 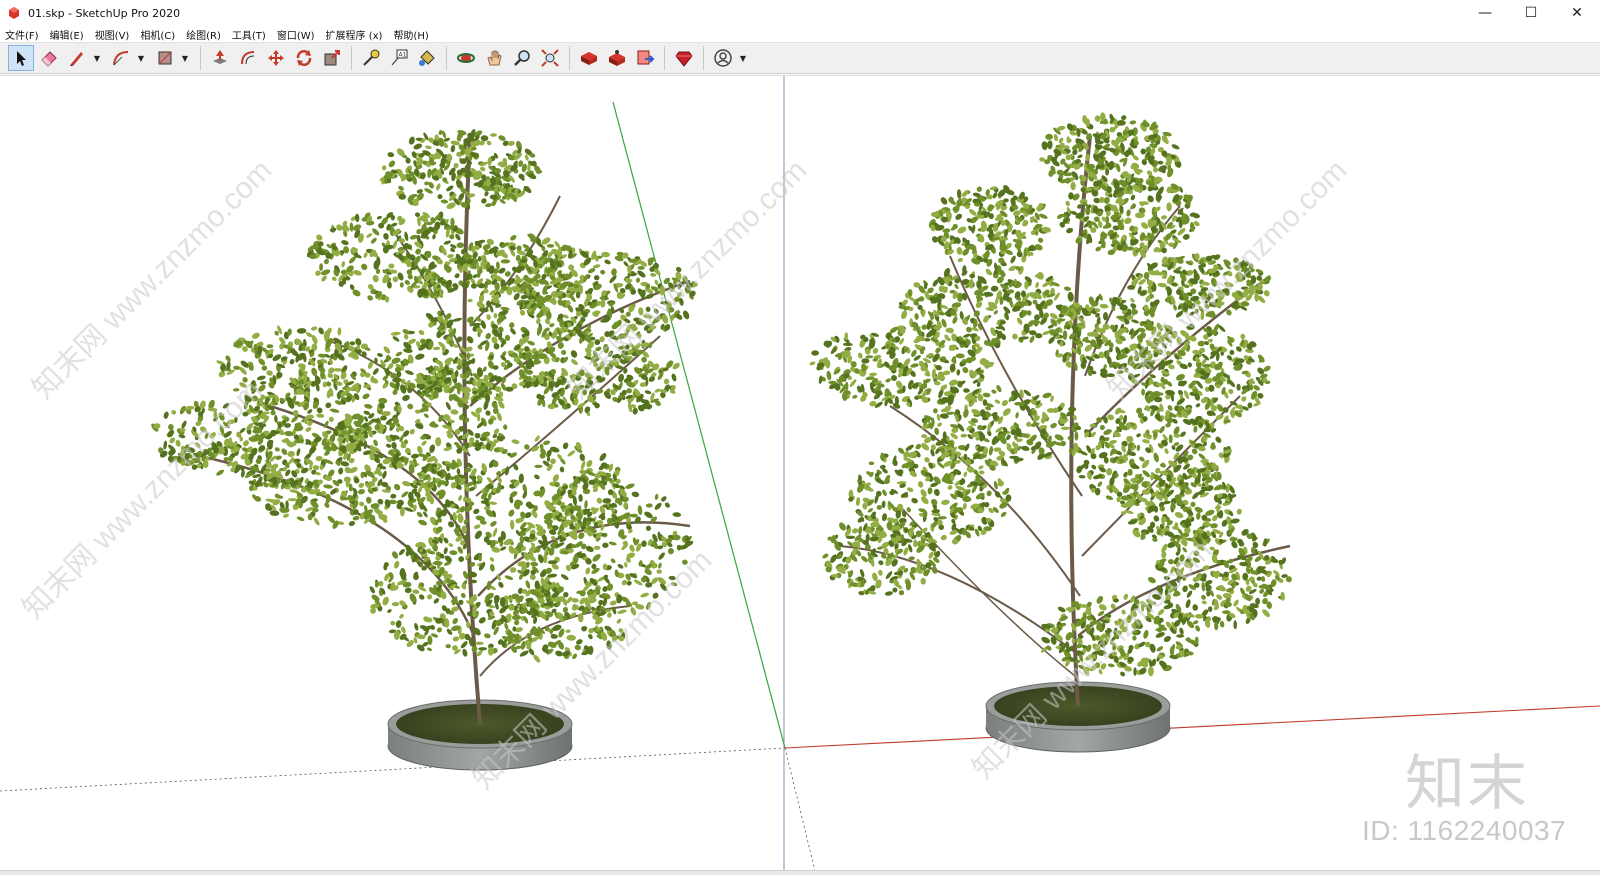 What do you see at coordinates (203, 34) in the screenshot?
I see `menu-draw: 绘图(R)` at bounding box center [203, 34].